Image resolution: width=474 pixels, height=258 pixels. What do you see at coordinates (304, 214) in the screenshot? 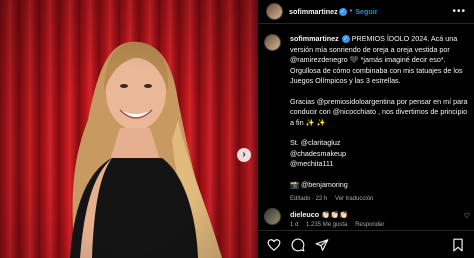
I see `commenter-username: dieleuco` at bounding box center [304, 214].